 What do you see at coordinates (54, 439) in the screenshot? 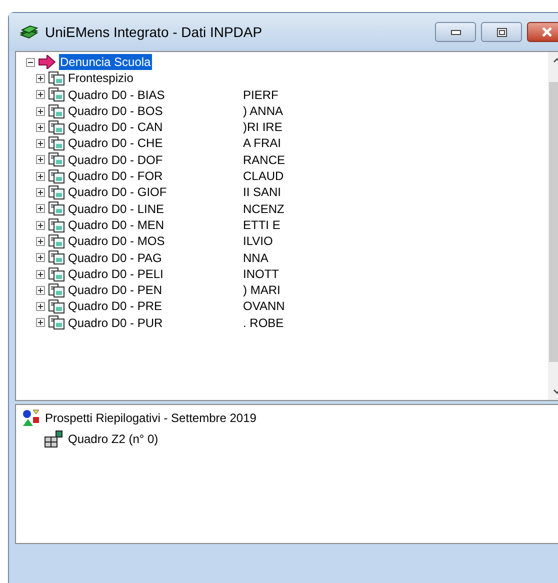
I see `cubes-icon` at bounding box center [54, 439].